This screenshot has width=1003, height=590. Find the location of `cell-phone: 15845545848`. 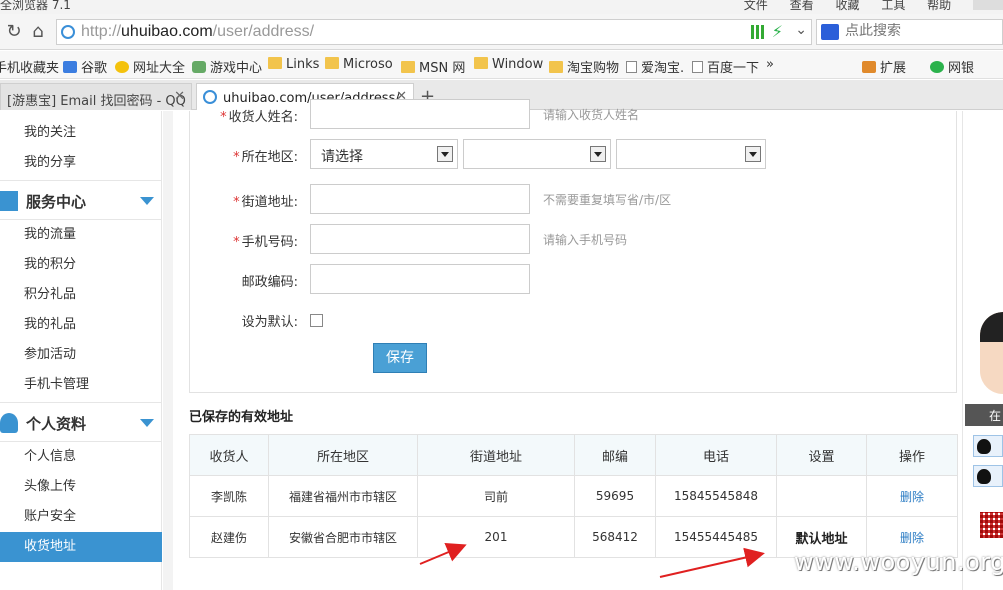

cell-phone: 15845545848 is located at coordinates (716, 496).